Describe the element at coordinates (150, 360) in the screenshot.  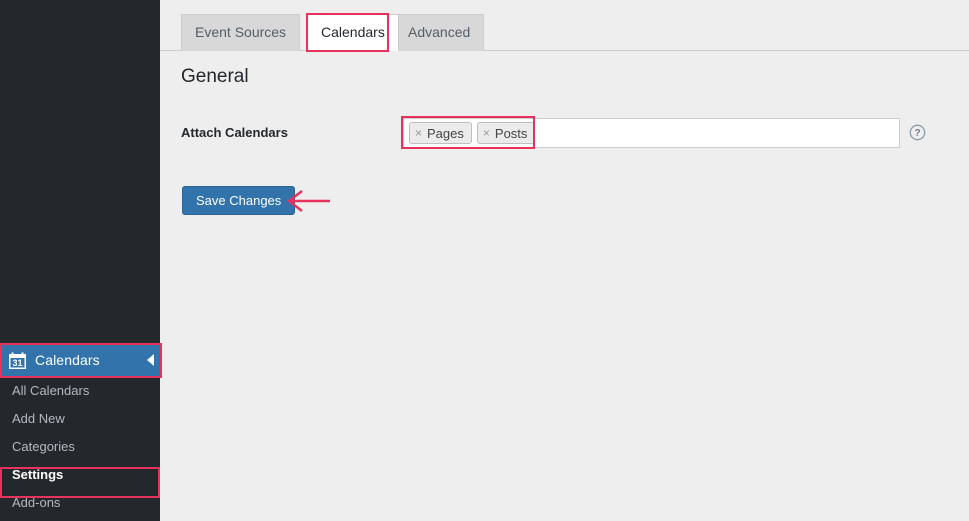
I see `chevron-left-icon` at that location.